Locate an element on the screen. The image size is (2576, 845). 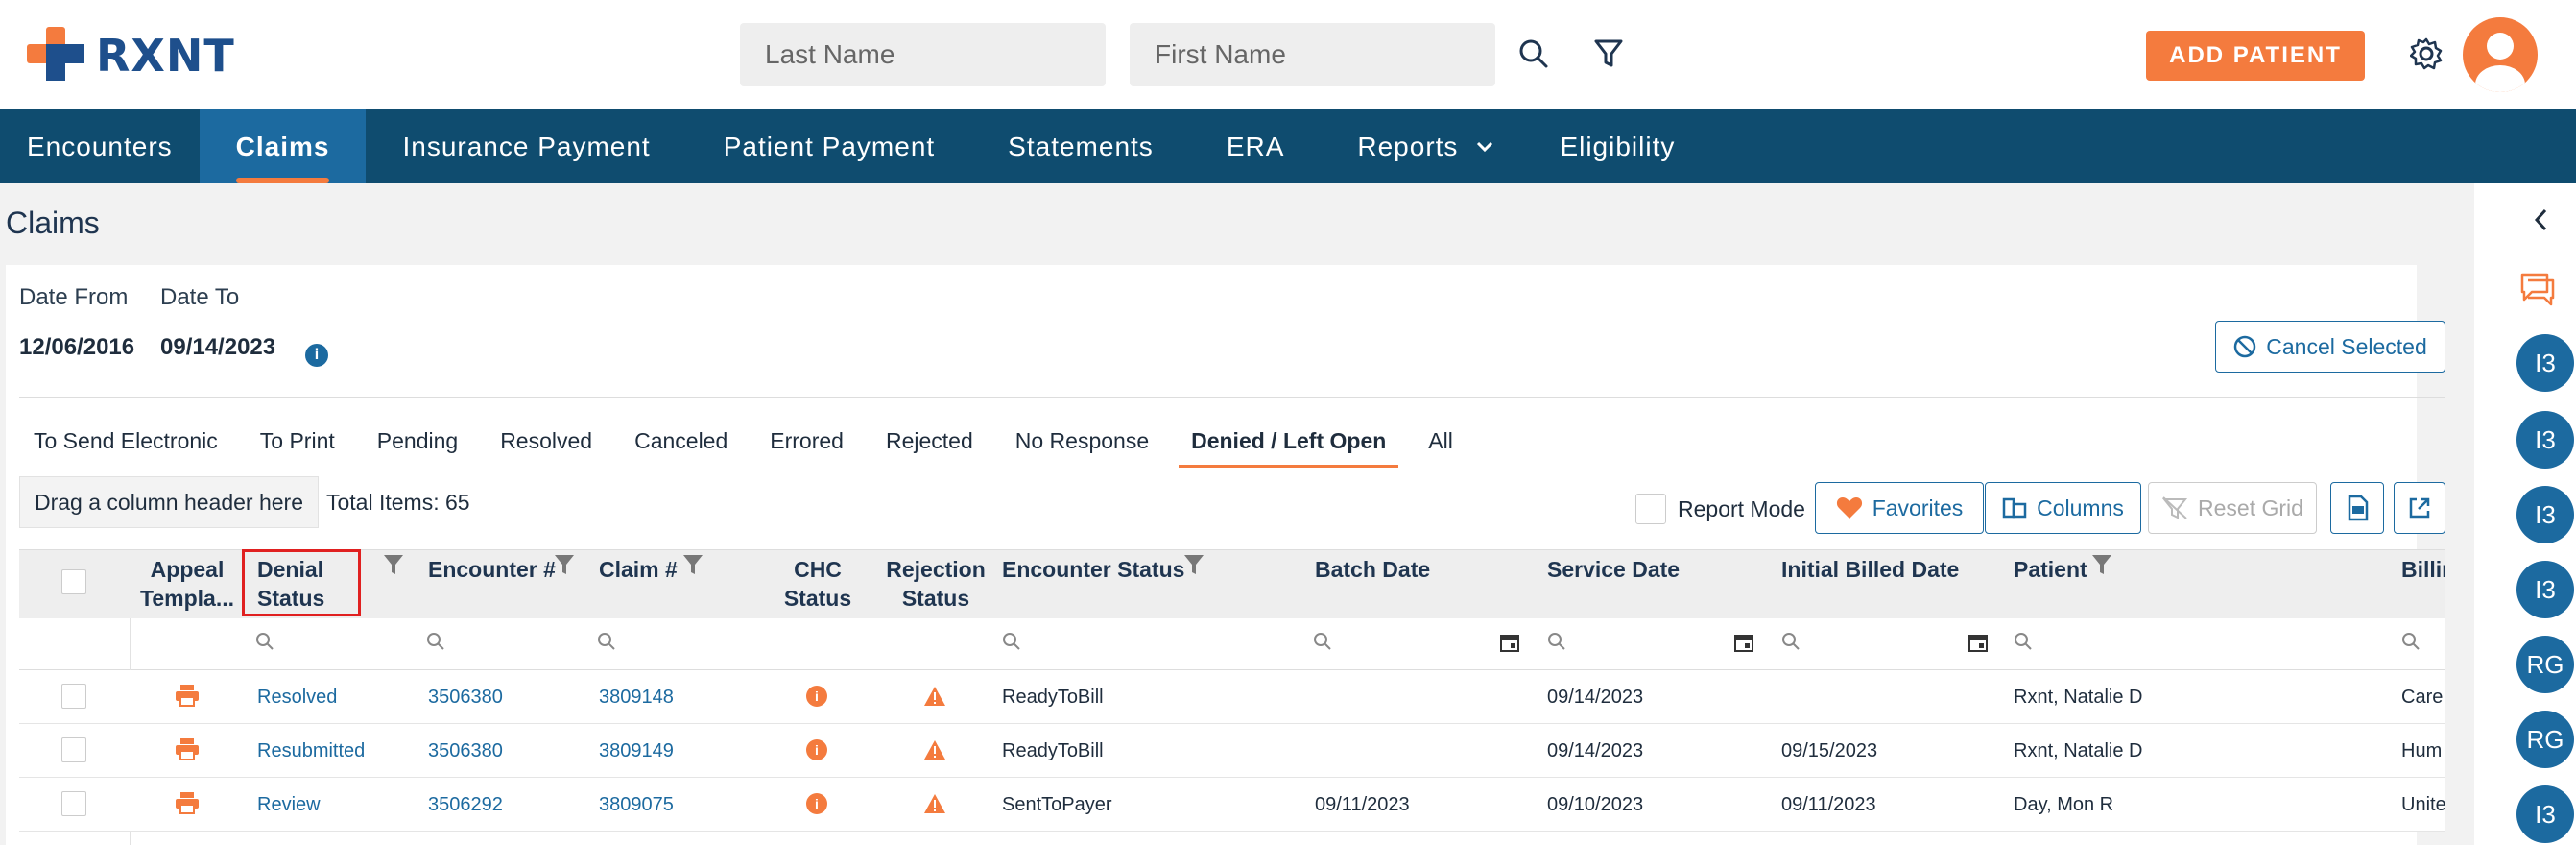
batch-search-icon is located at coordinates (1322, 641).